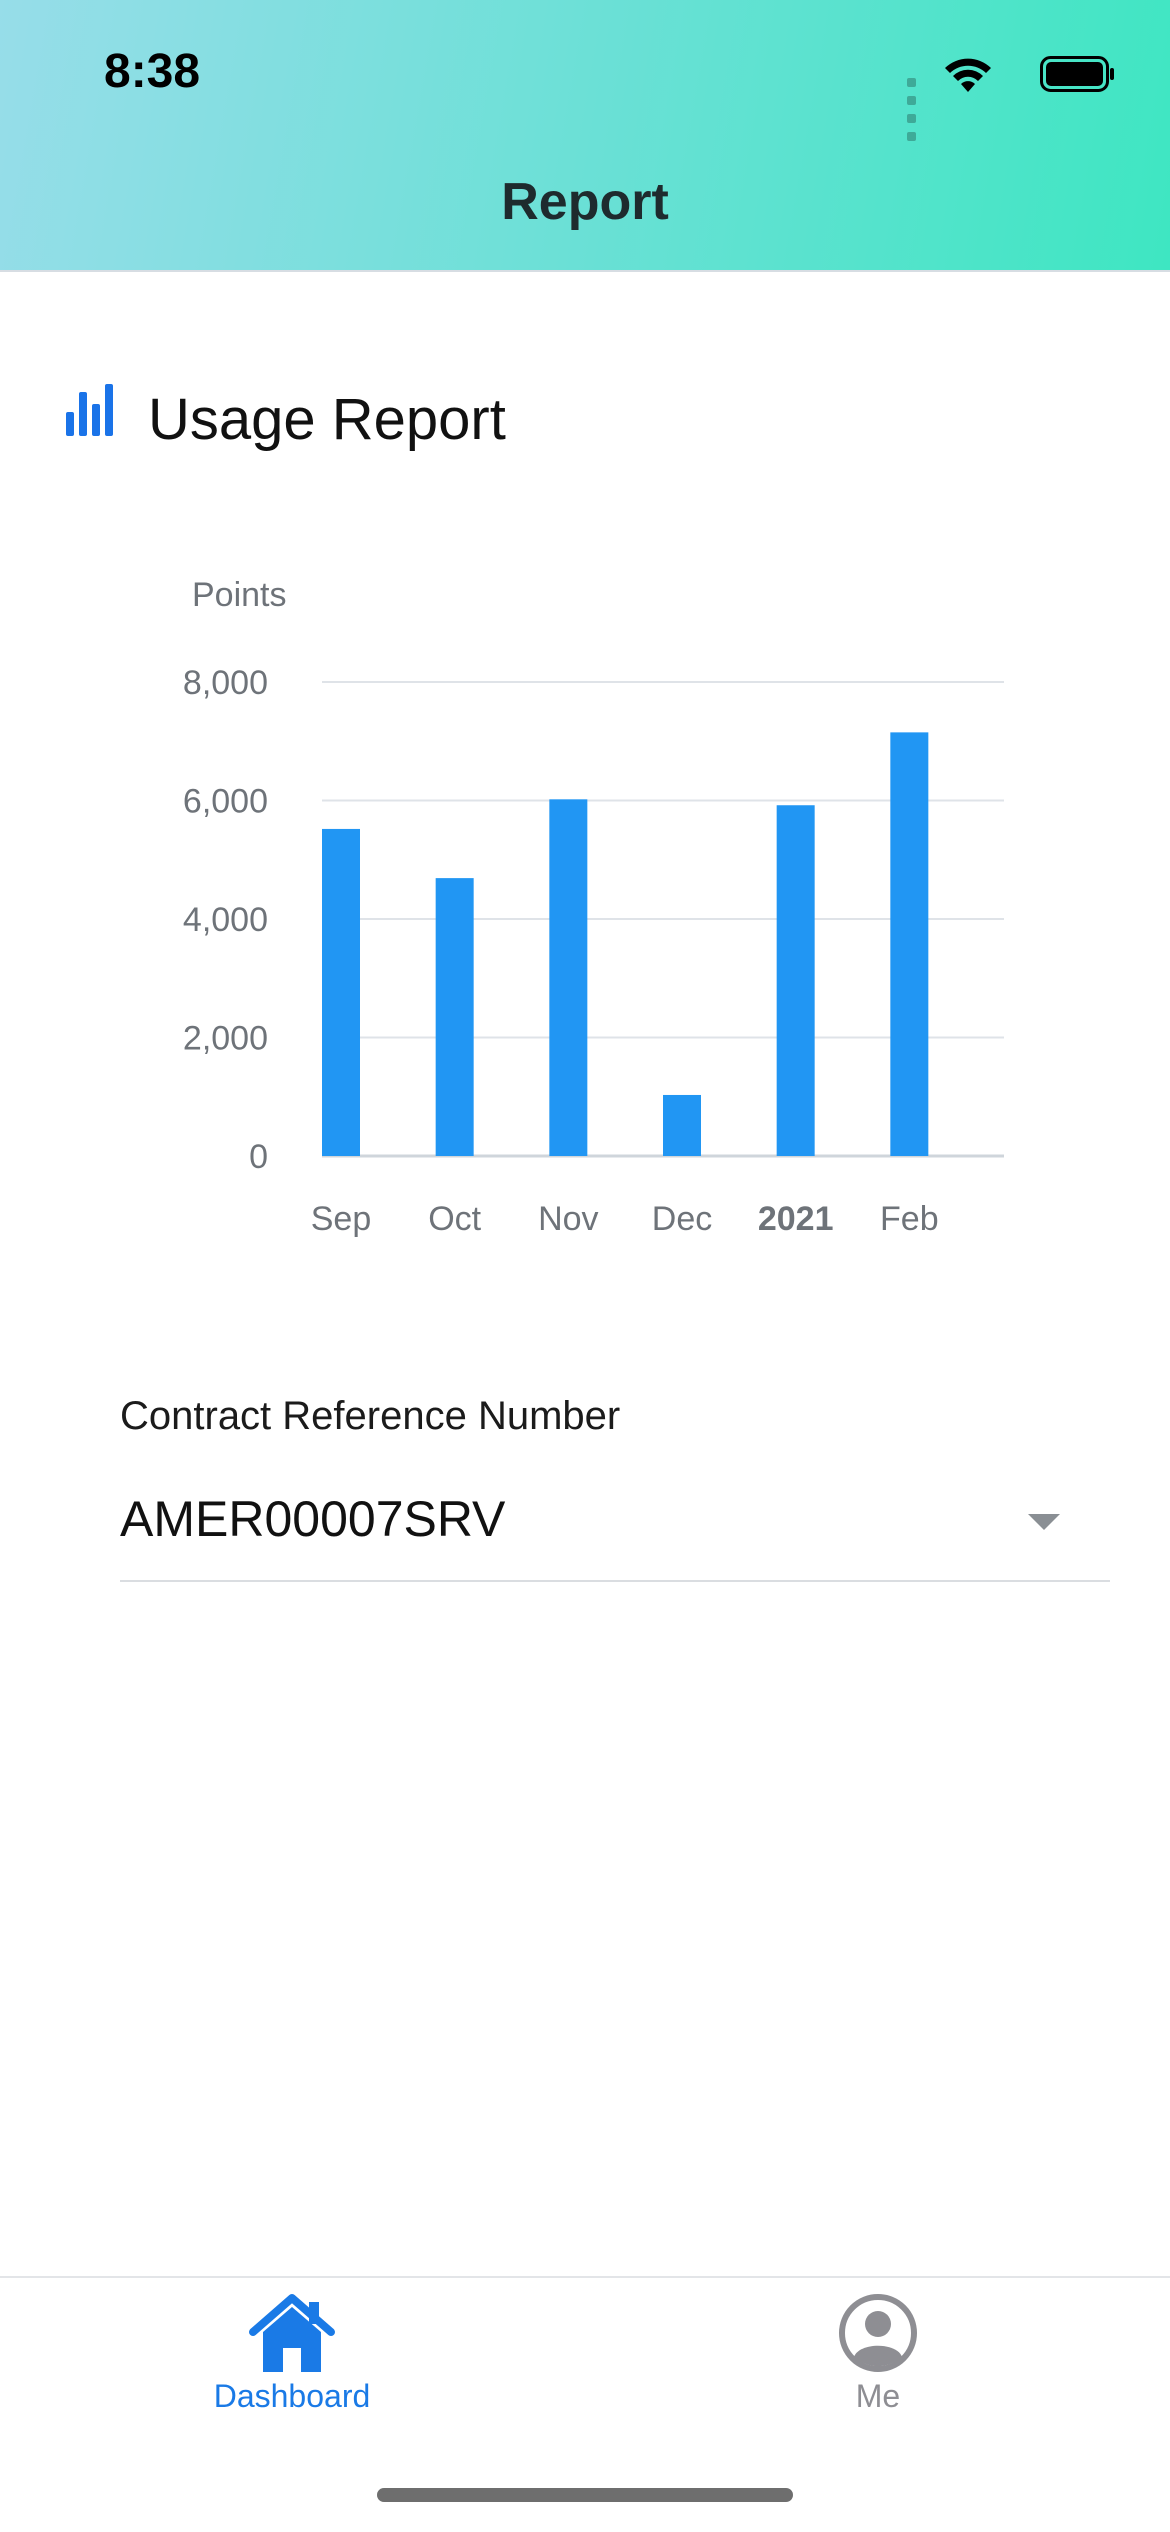  I want to click on battery-icon, so click(1077, 74).